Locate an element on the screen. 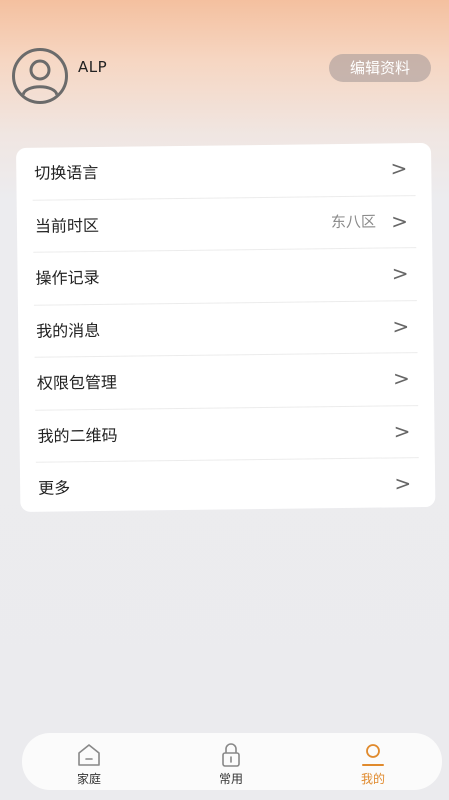 This screenshot has width=449, height=800. avatar is located at coordinates (40, 76).